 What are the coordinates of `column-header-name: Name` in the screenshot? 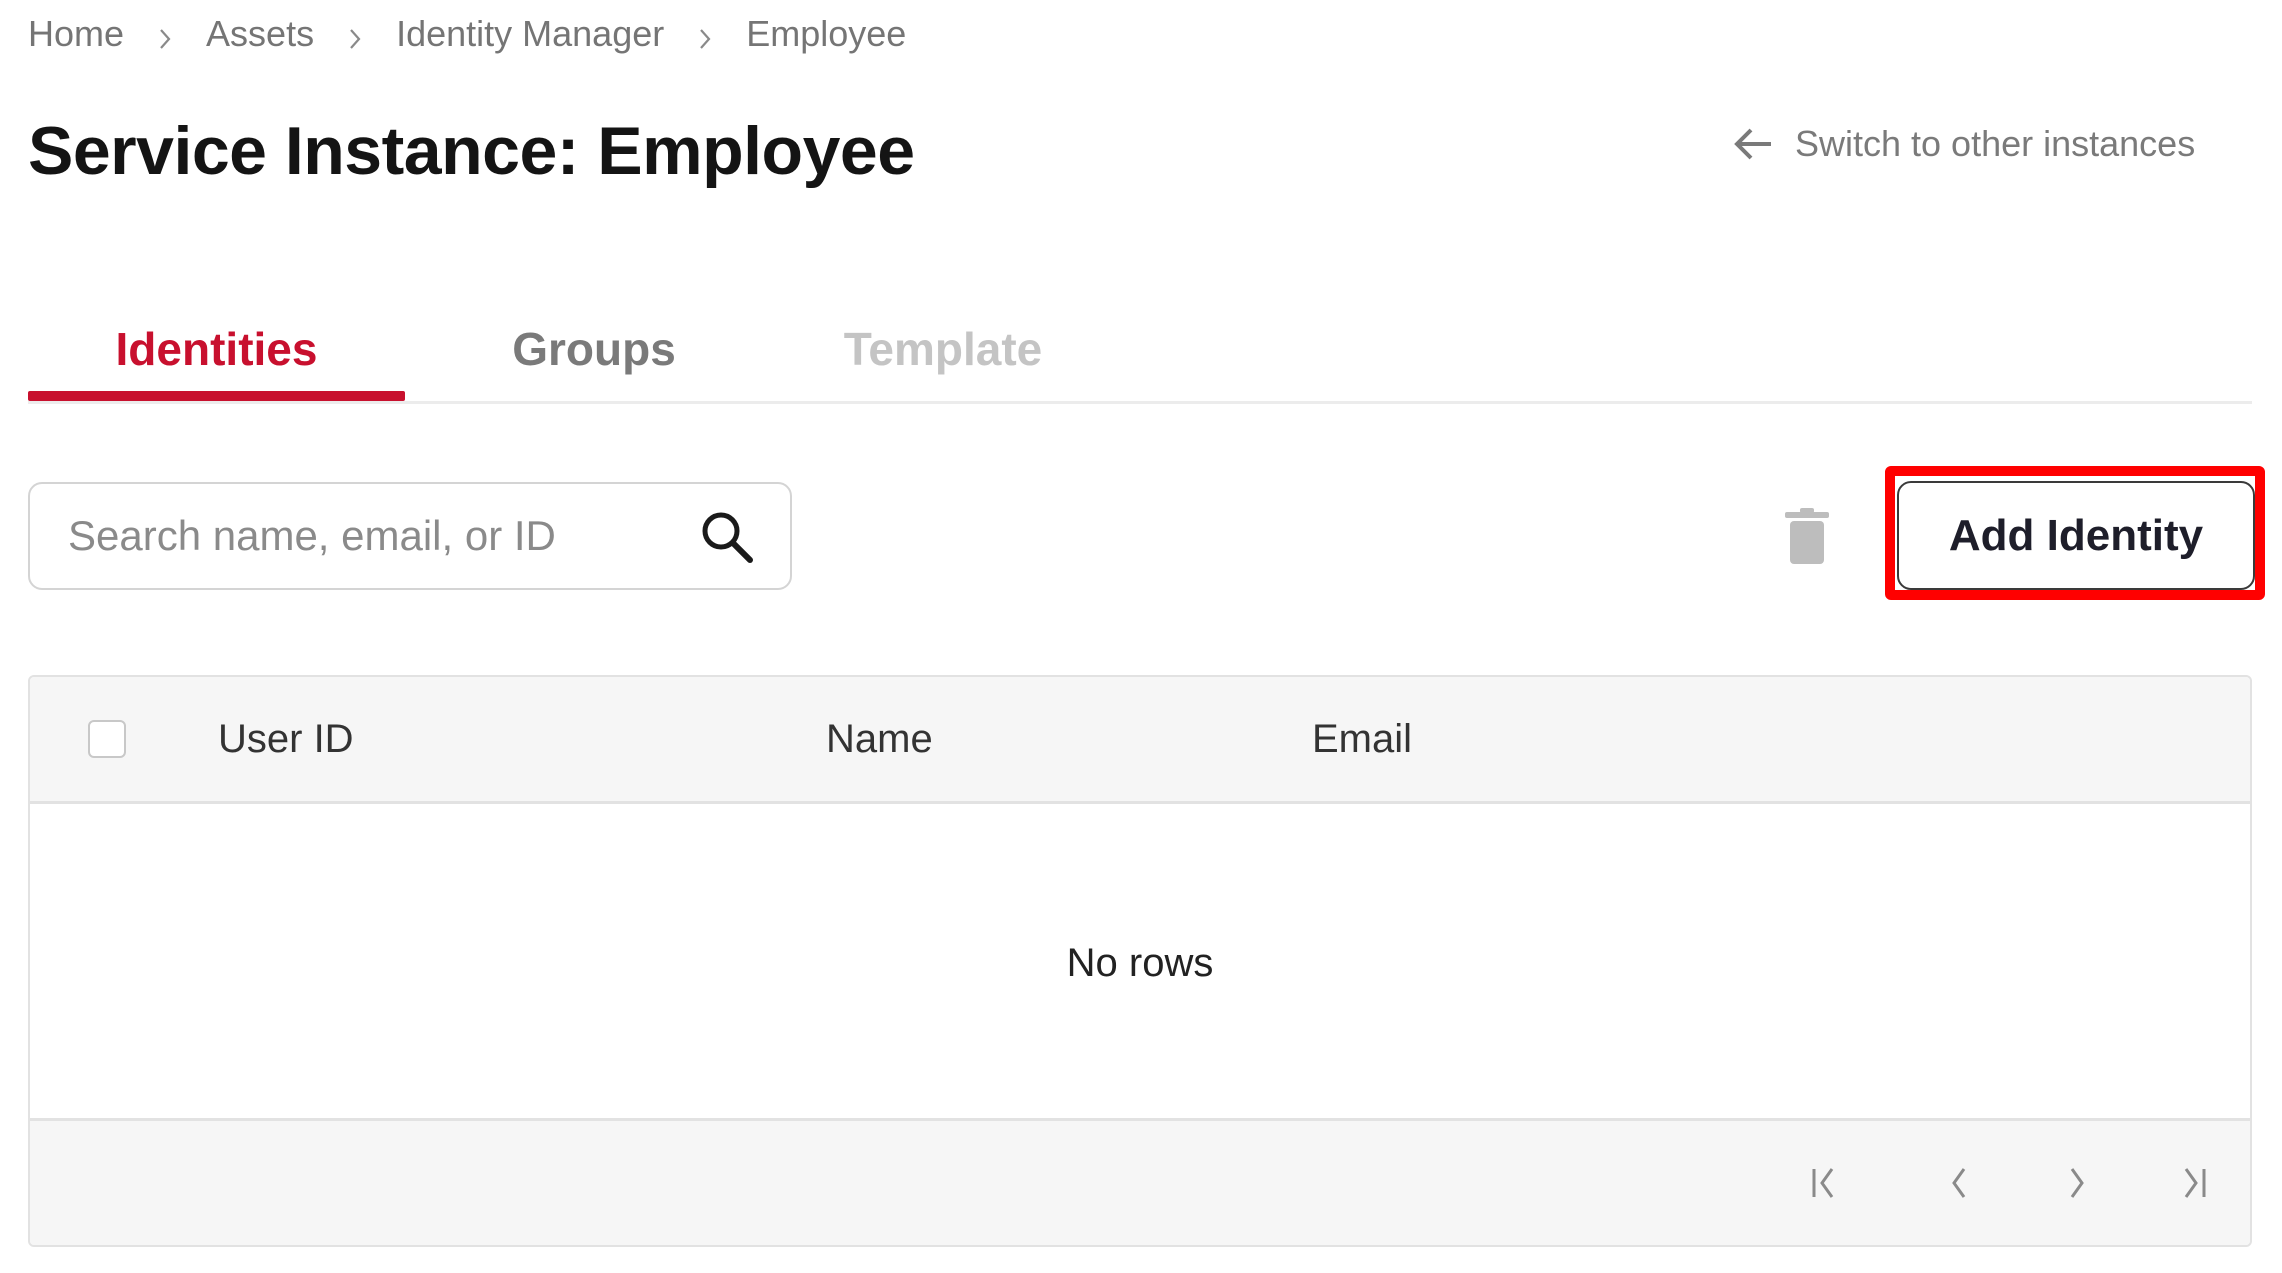 It's located at (879, 739).